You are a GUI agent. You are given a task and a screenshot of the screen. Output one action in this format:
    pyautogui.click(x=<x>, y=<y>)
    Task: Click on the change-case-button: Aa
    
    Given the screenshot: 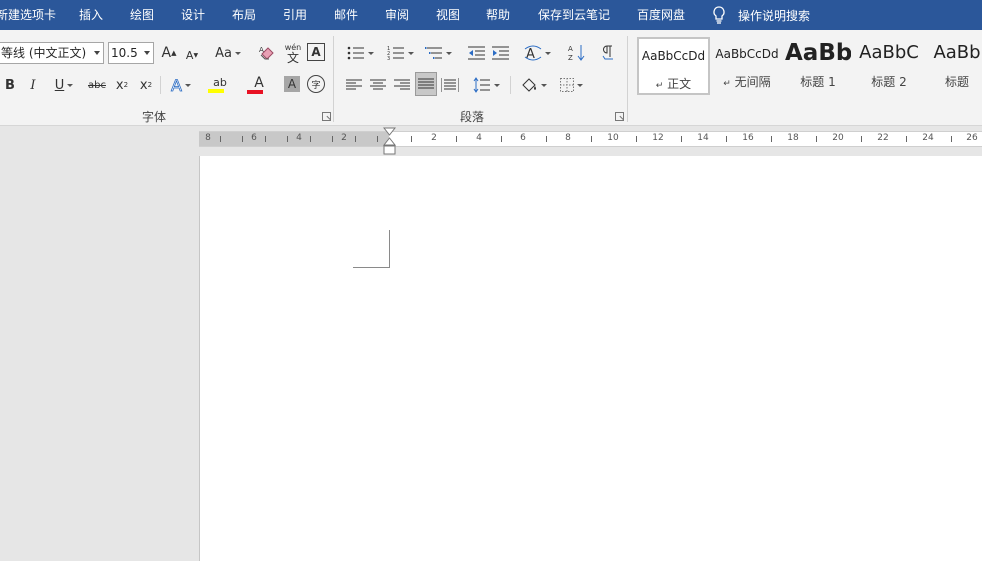 What is the action you would take?
    pyautogui.click(x=228, y=53)
    